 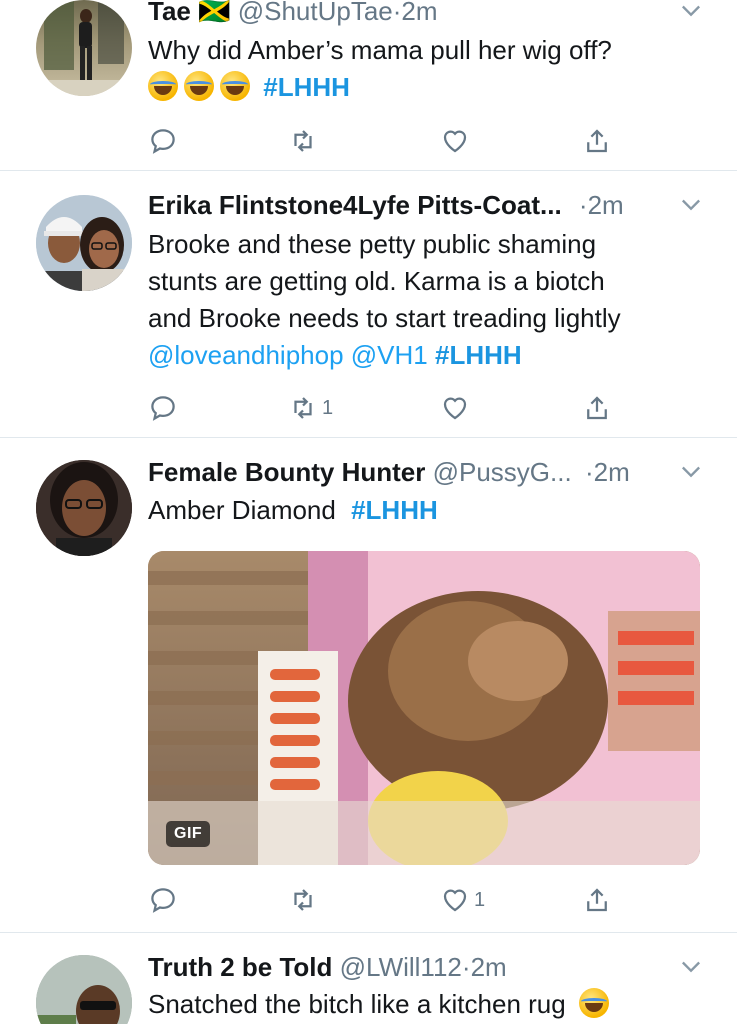 What do you see at coordinates (426, 472) in the screenshot?
I see `tweet-header: Female Bounty Hunter @PussyG... ·2m` at bounding box center [426, 472].